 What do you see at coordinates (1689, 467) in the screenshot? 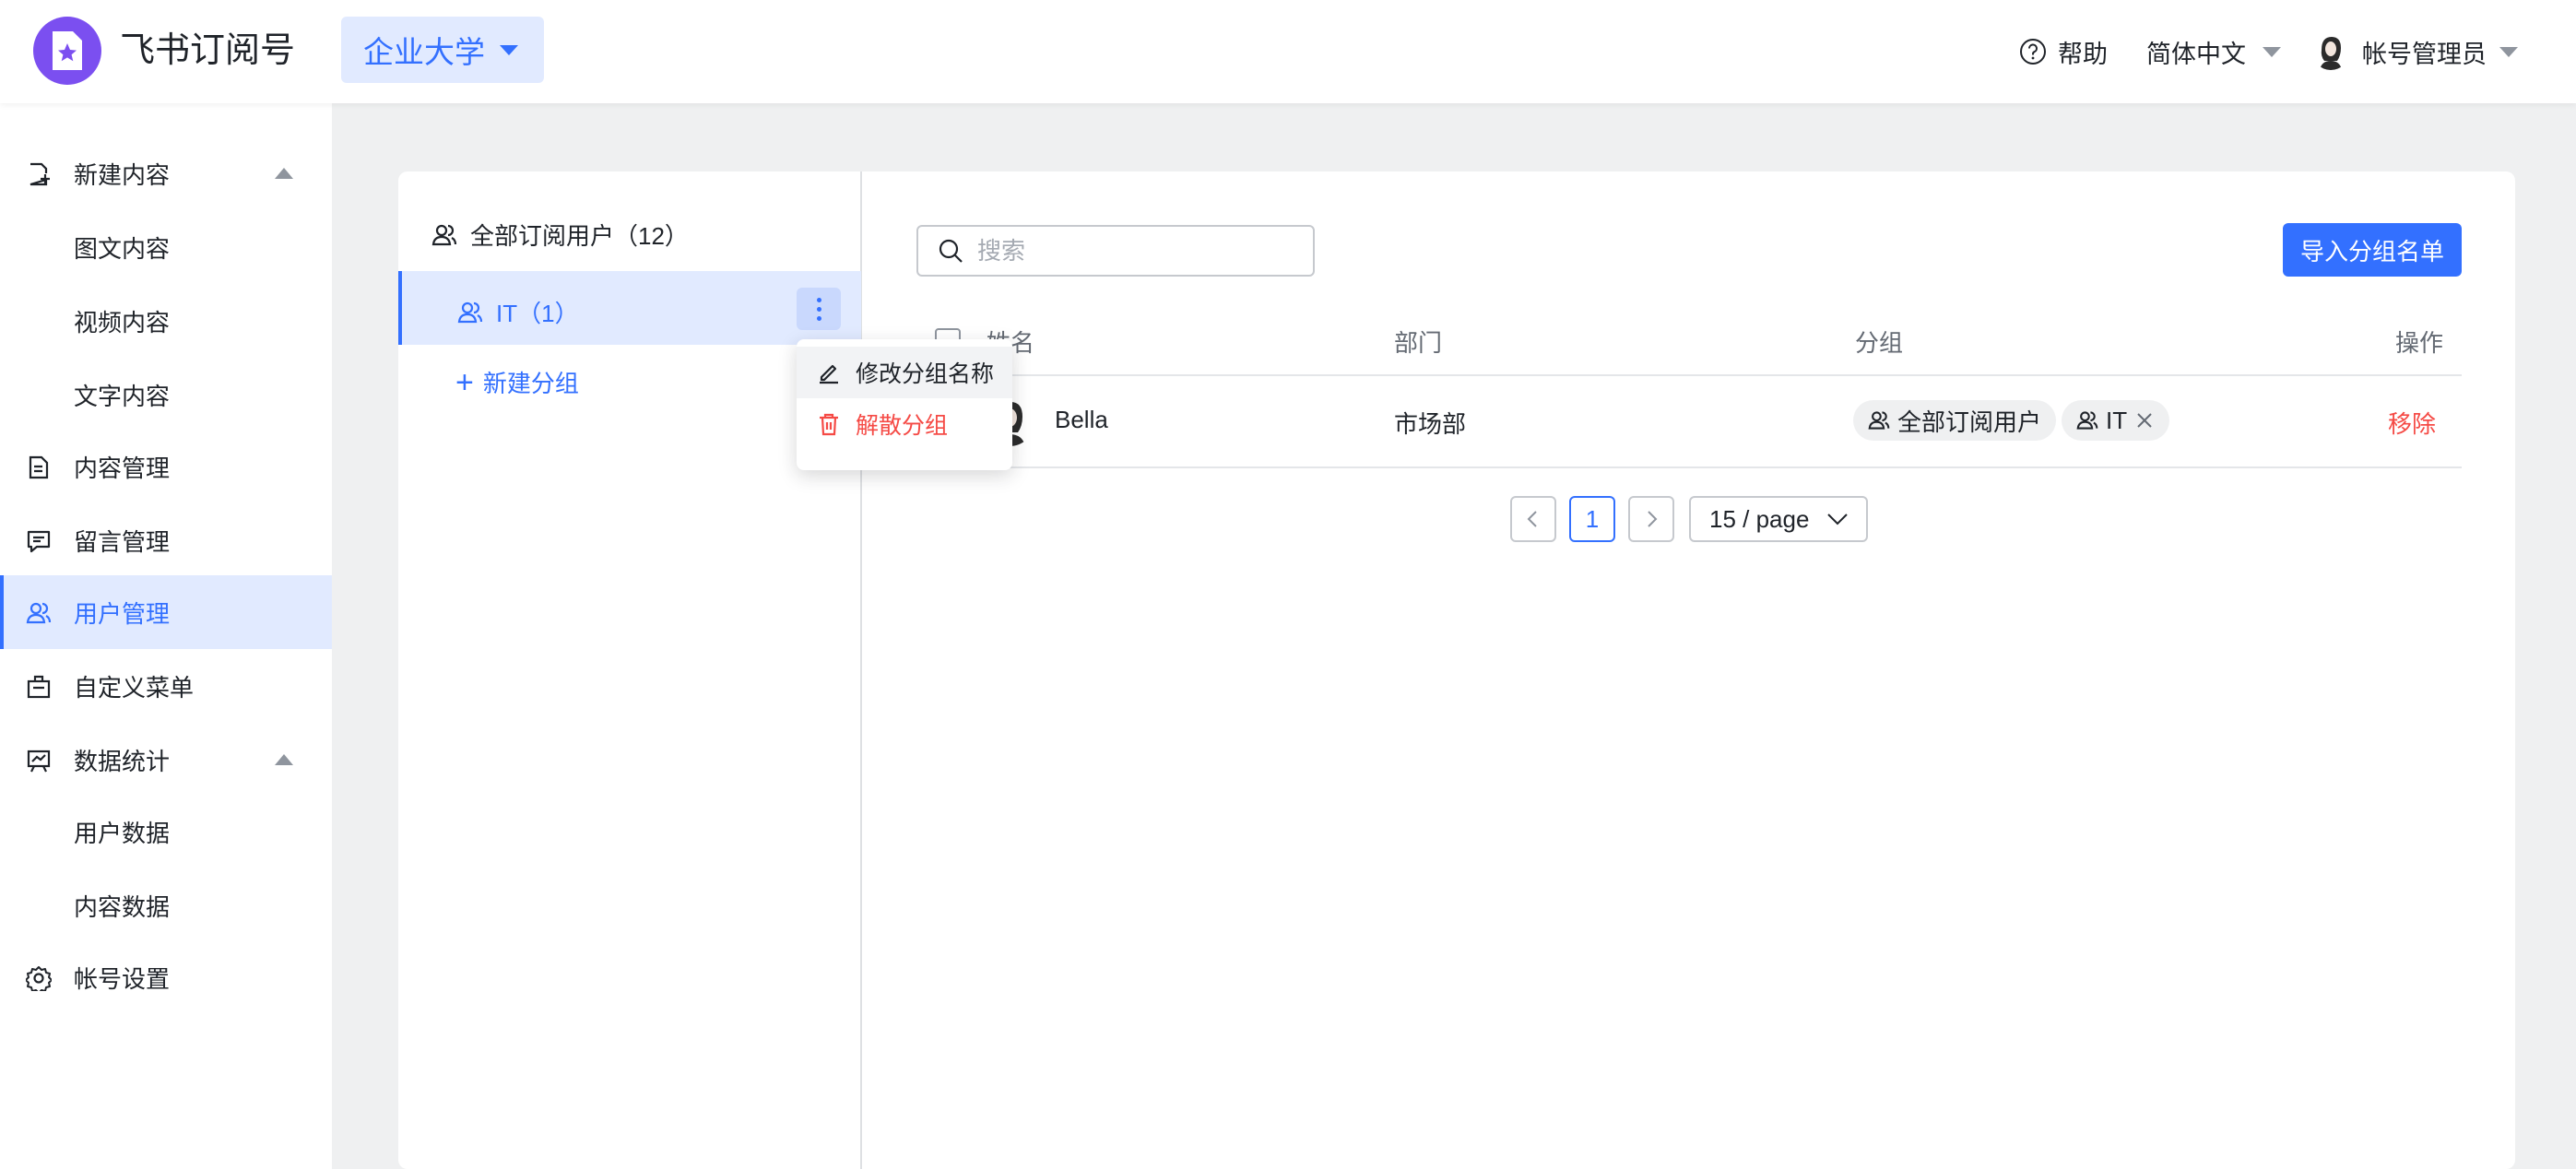
I see `table-row-divider` at bounding box center [1689, 467].